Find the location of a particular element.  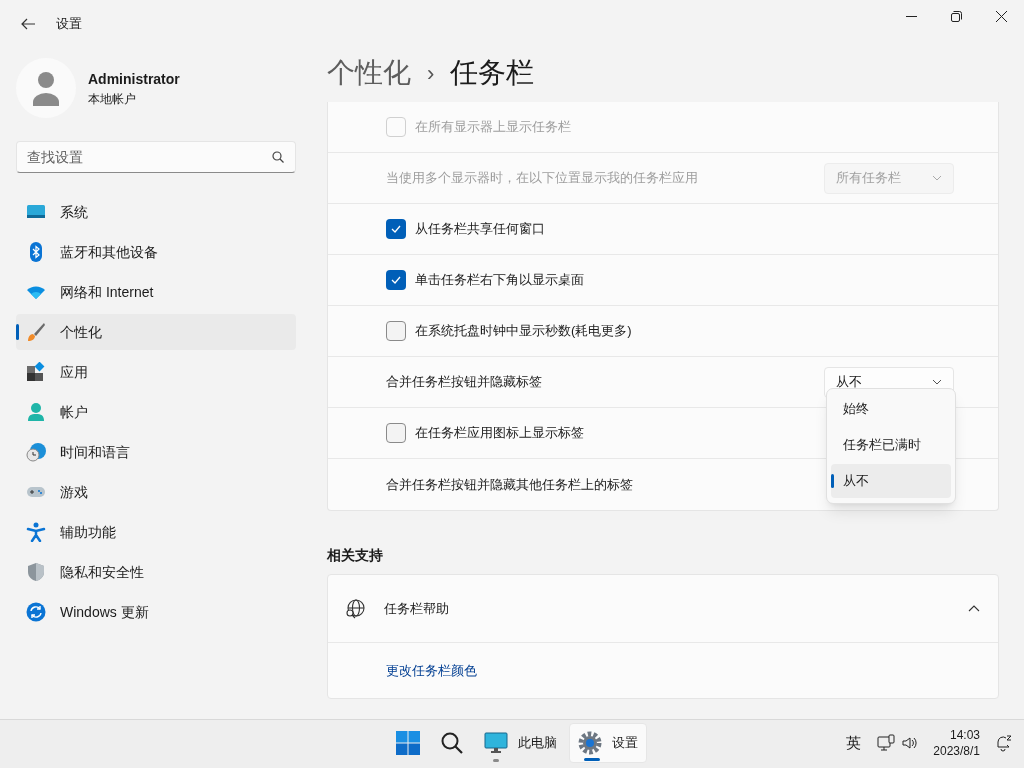

person-icon is located at coordinates (36, 412).